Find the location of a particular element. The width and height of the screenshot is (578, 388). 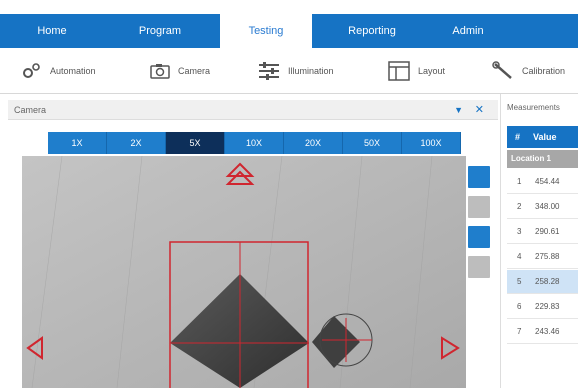

image-tool-button is located at coordinates (479, 207).